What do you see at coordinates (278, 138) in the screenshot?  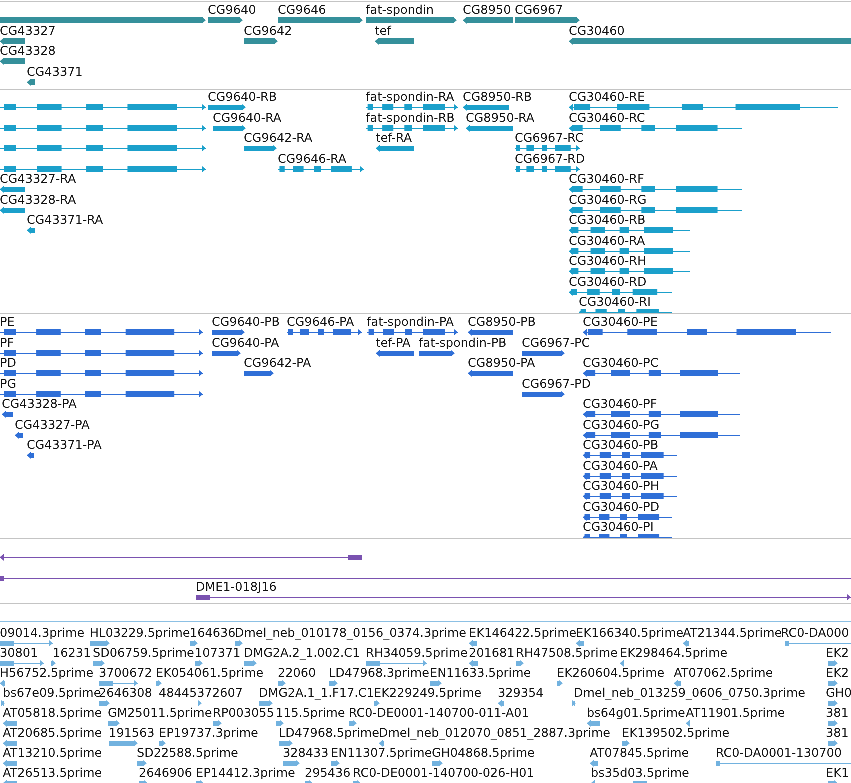 I see `feature-label: CG9642-RA` at bounding box center [278, 138].